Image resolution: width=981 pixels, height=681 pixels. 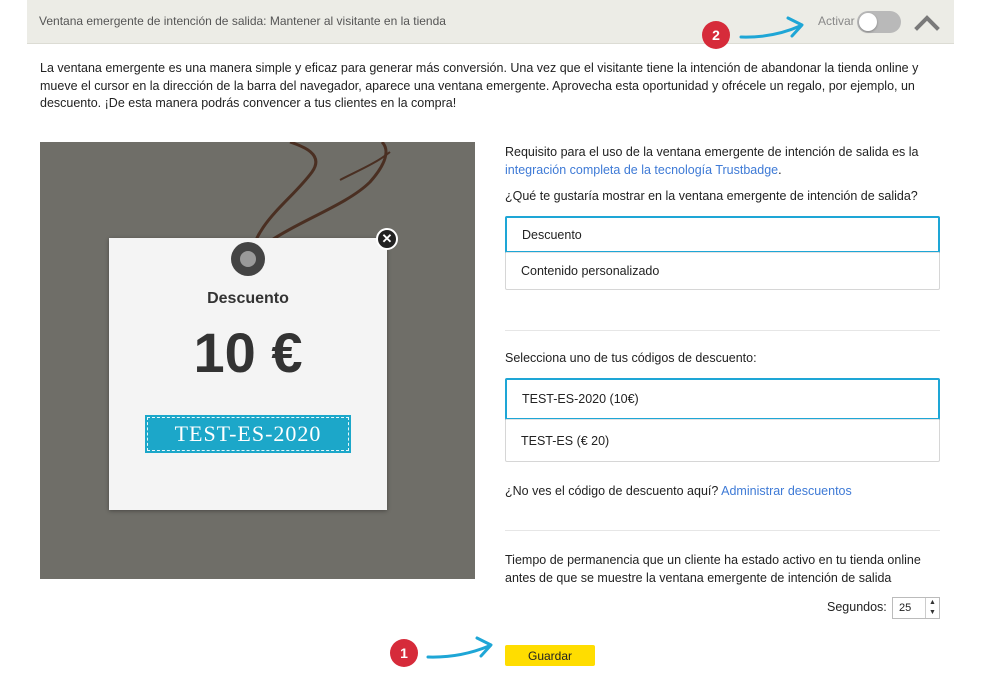 What do you see at coordinates (786, 491) in the screenshot?
I see `manage-discounts-link: Administrar descuentos` at bounding box center [786, 491].